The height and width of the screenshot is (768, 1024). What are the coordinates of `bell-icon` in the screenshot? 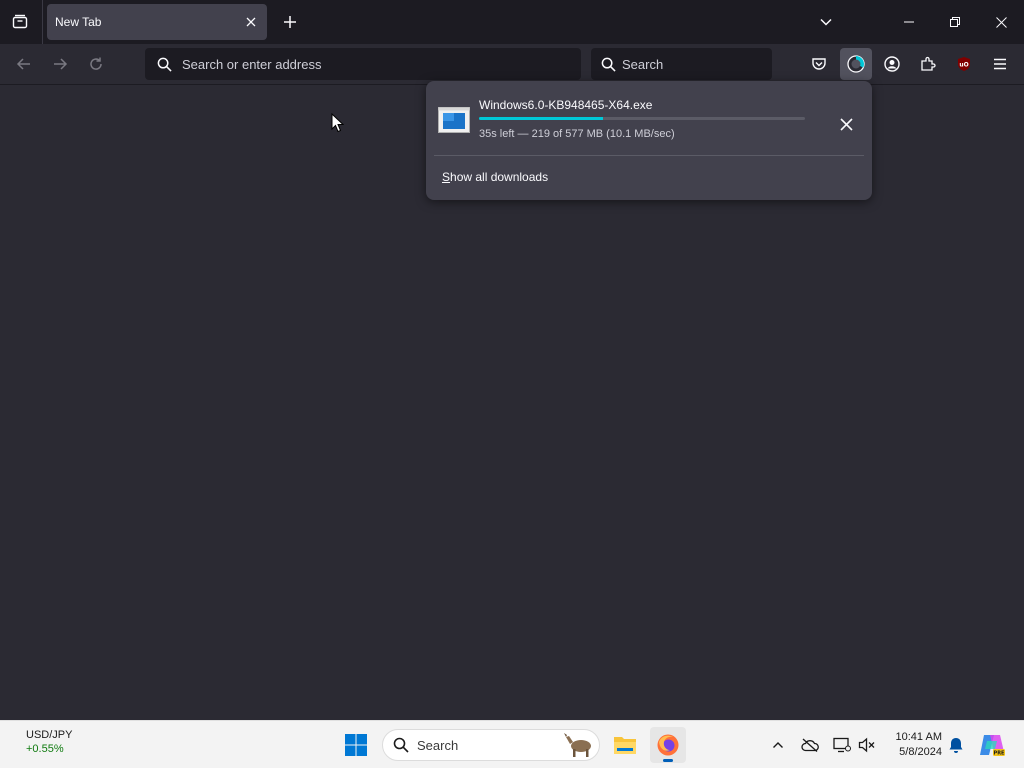 It's located at (956, 745).